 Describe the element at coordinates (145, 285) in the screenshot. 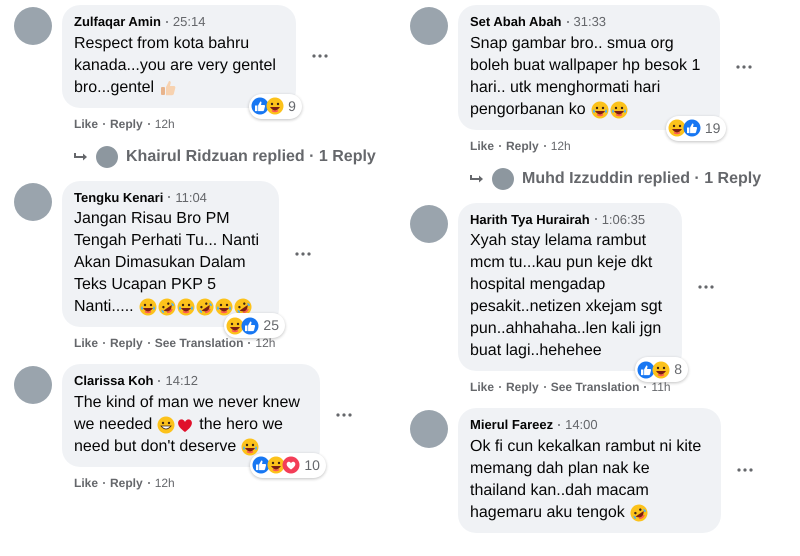

I see `comment-text: Teks Ucapan PKP 5` at that location.